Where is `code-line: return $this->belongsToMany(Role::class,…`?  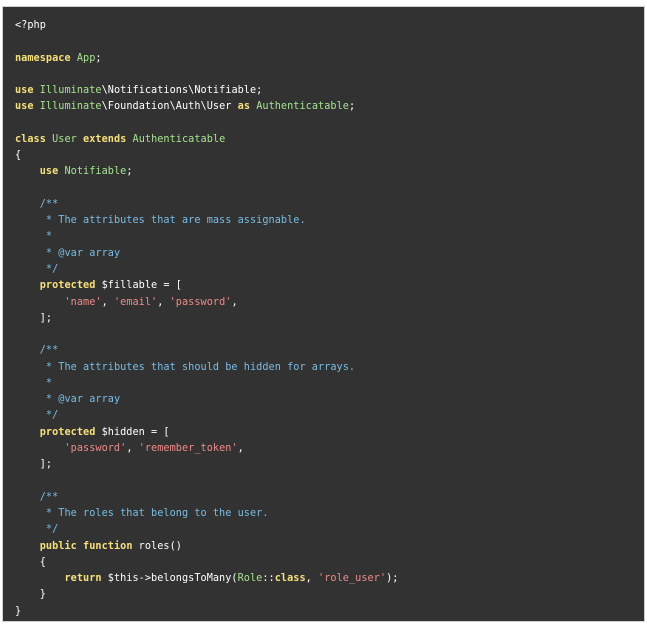
code-line: return $this->belongsToMany(Role::class,… is located at coordinates (206, 579).